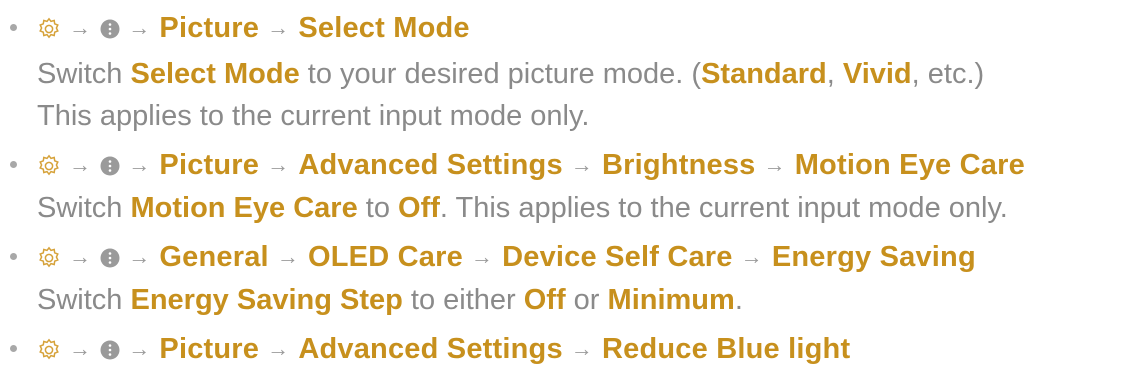 The image size is (1135, 383). What do you see at coordinates (726, 348) in the screenshot?
I see `path-step: Reduce Blue light` at bounding box center [726, 348].